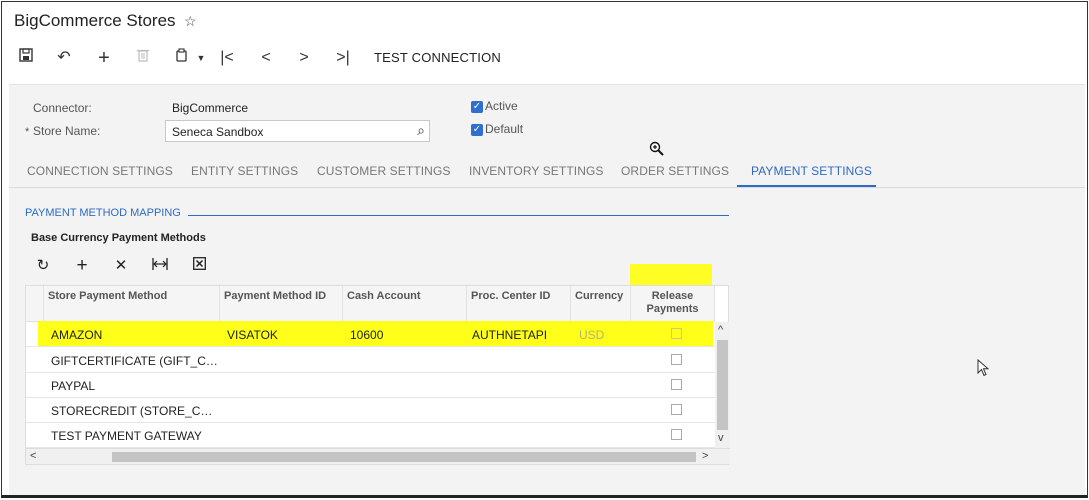 This screenshot has width=1089, height=500. I want to click on tab-customer-settings: CUSTOMER SETTINGS, so click(384, 171).